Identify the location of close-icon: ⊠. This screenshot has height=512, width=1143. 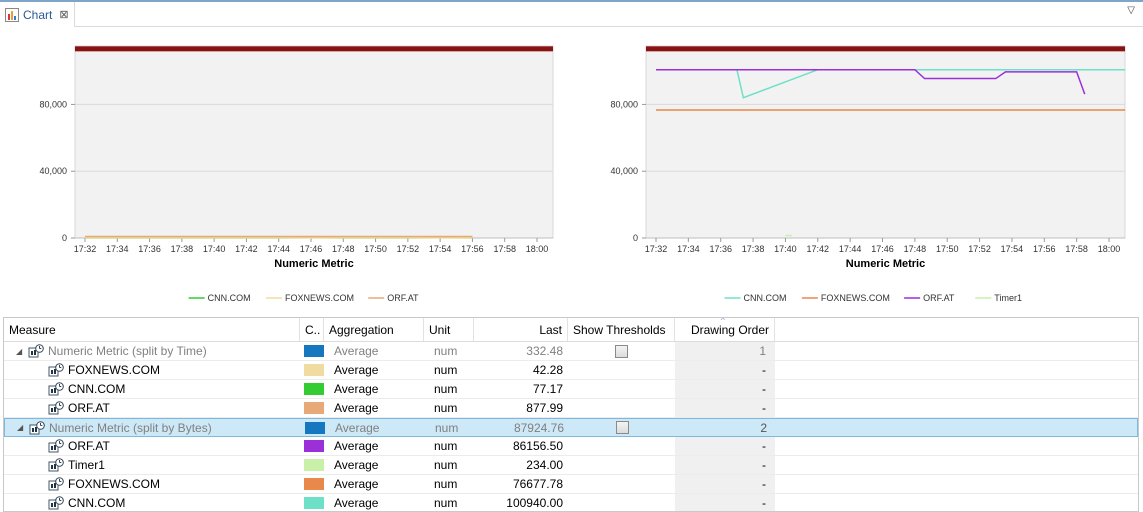
(63, 14).